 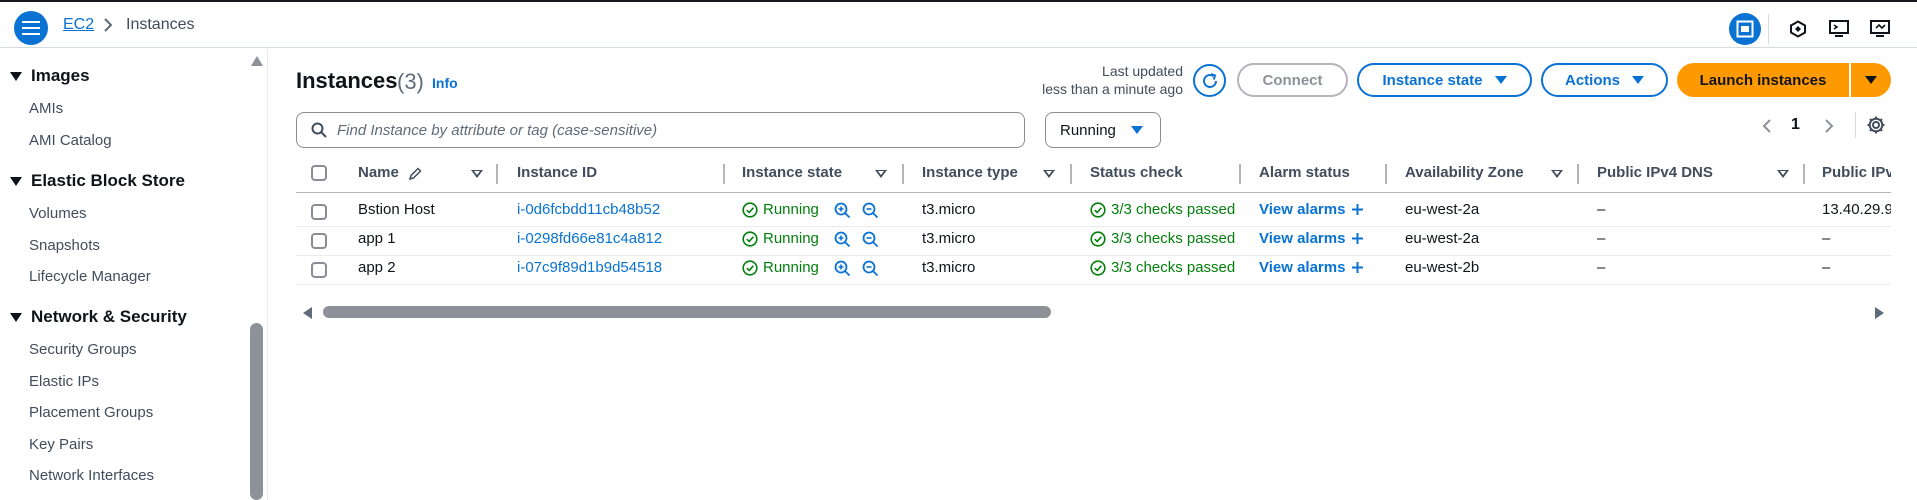 I want to click on instance-id-link: i-07c9f89d1b9d54518, so click(x=589, y=267).